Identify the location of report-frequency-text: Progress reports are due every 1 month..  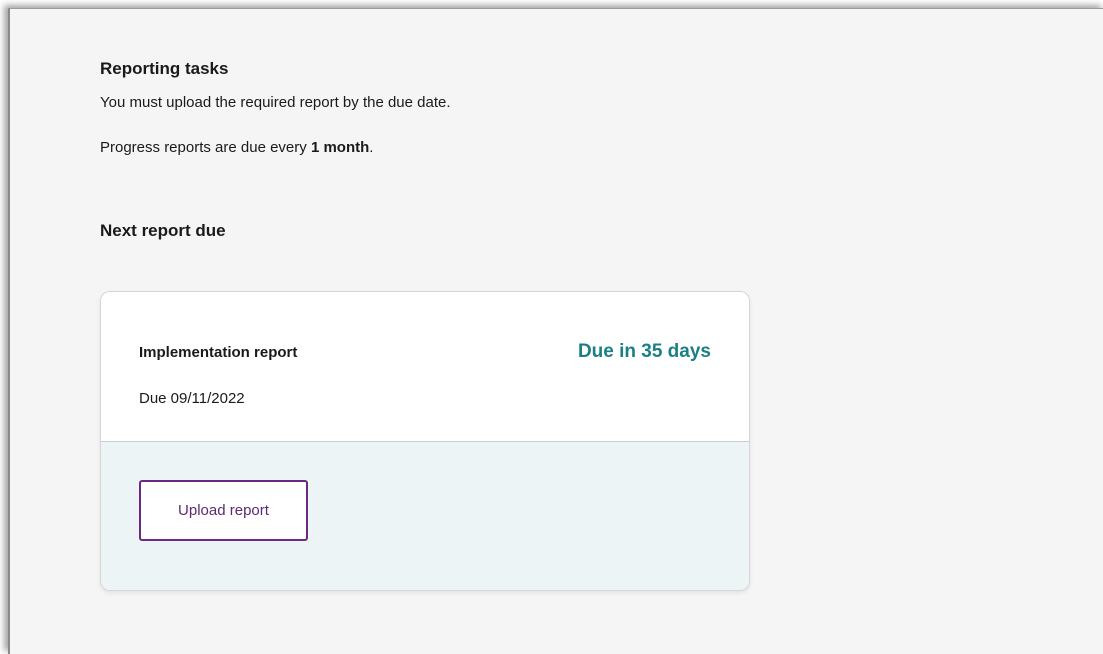
(236, 147).